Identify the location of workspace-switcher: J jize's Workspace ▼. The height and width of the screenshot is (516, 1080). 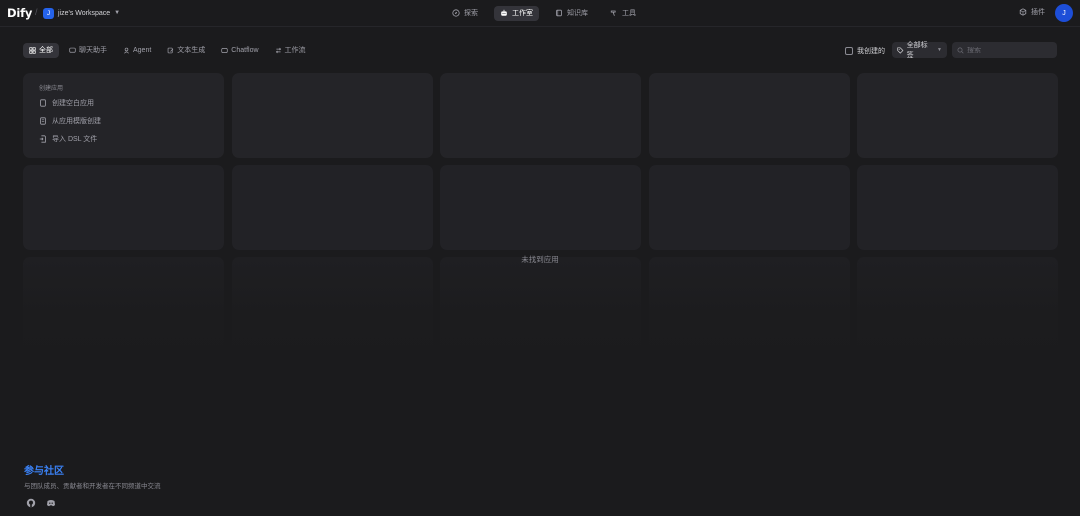
(81, 13).